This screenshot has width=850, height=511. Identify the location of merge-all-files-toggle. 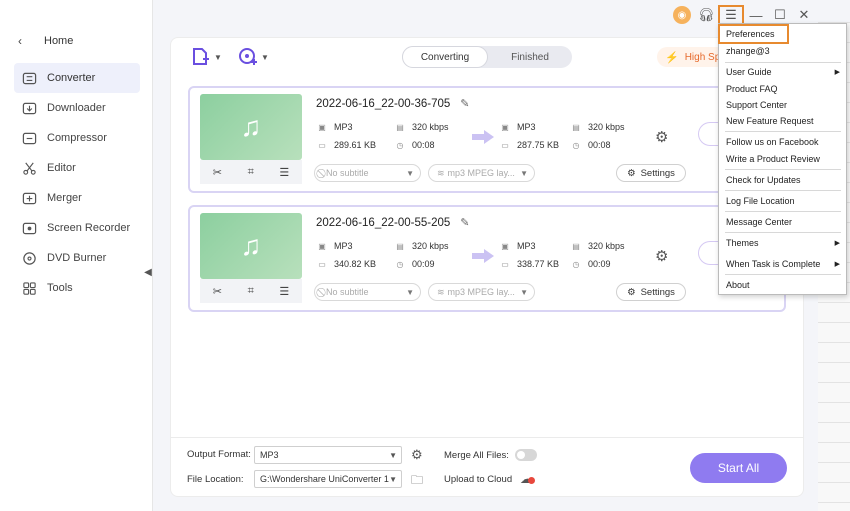
(526, 455).